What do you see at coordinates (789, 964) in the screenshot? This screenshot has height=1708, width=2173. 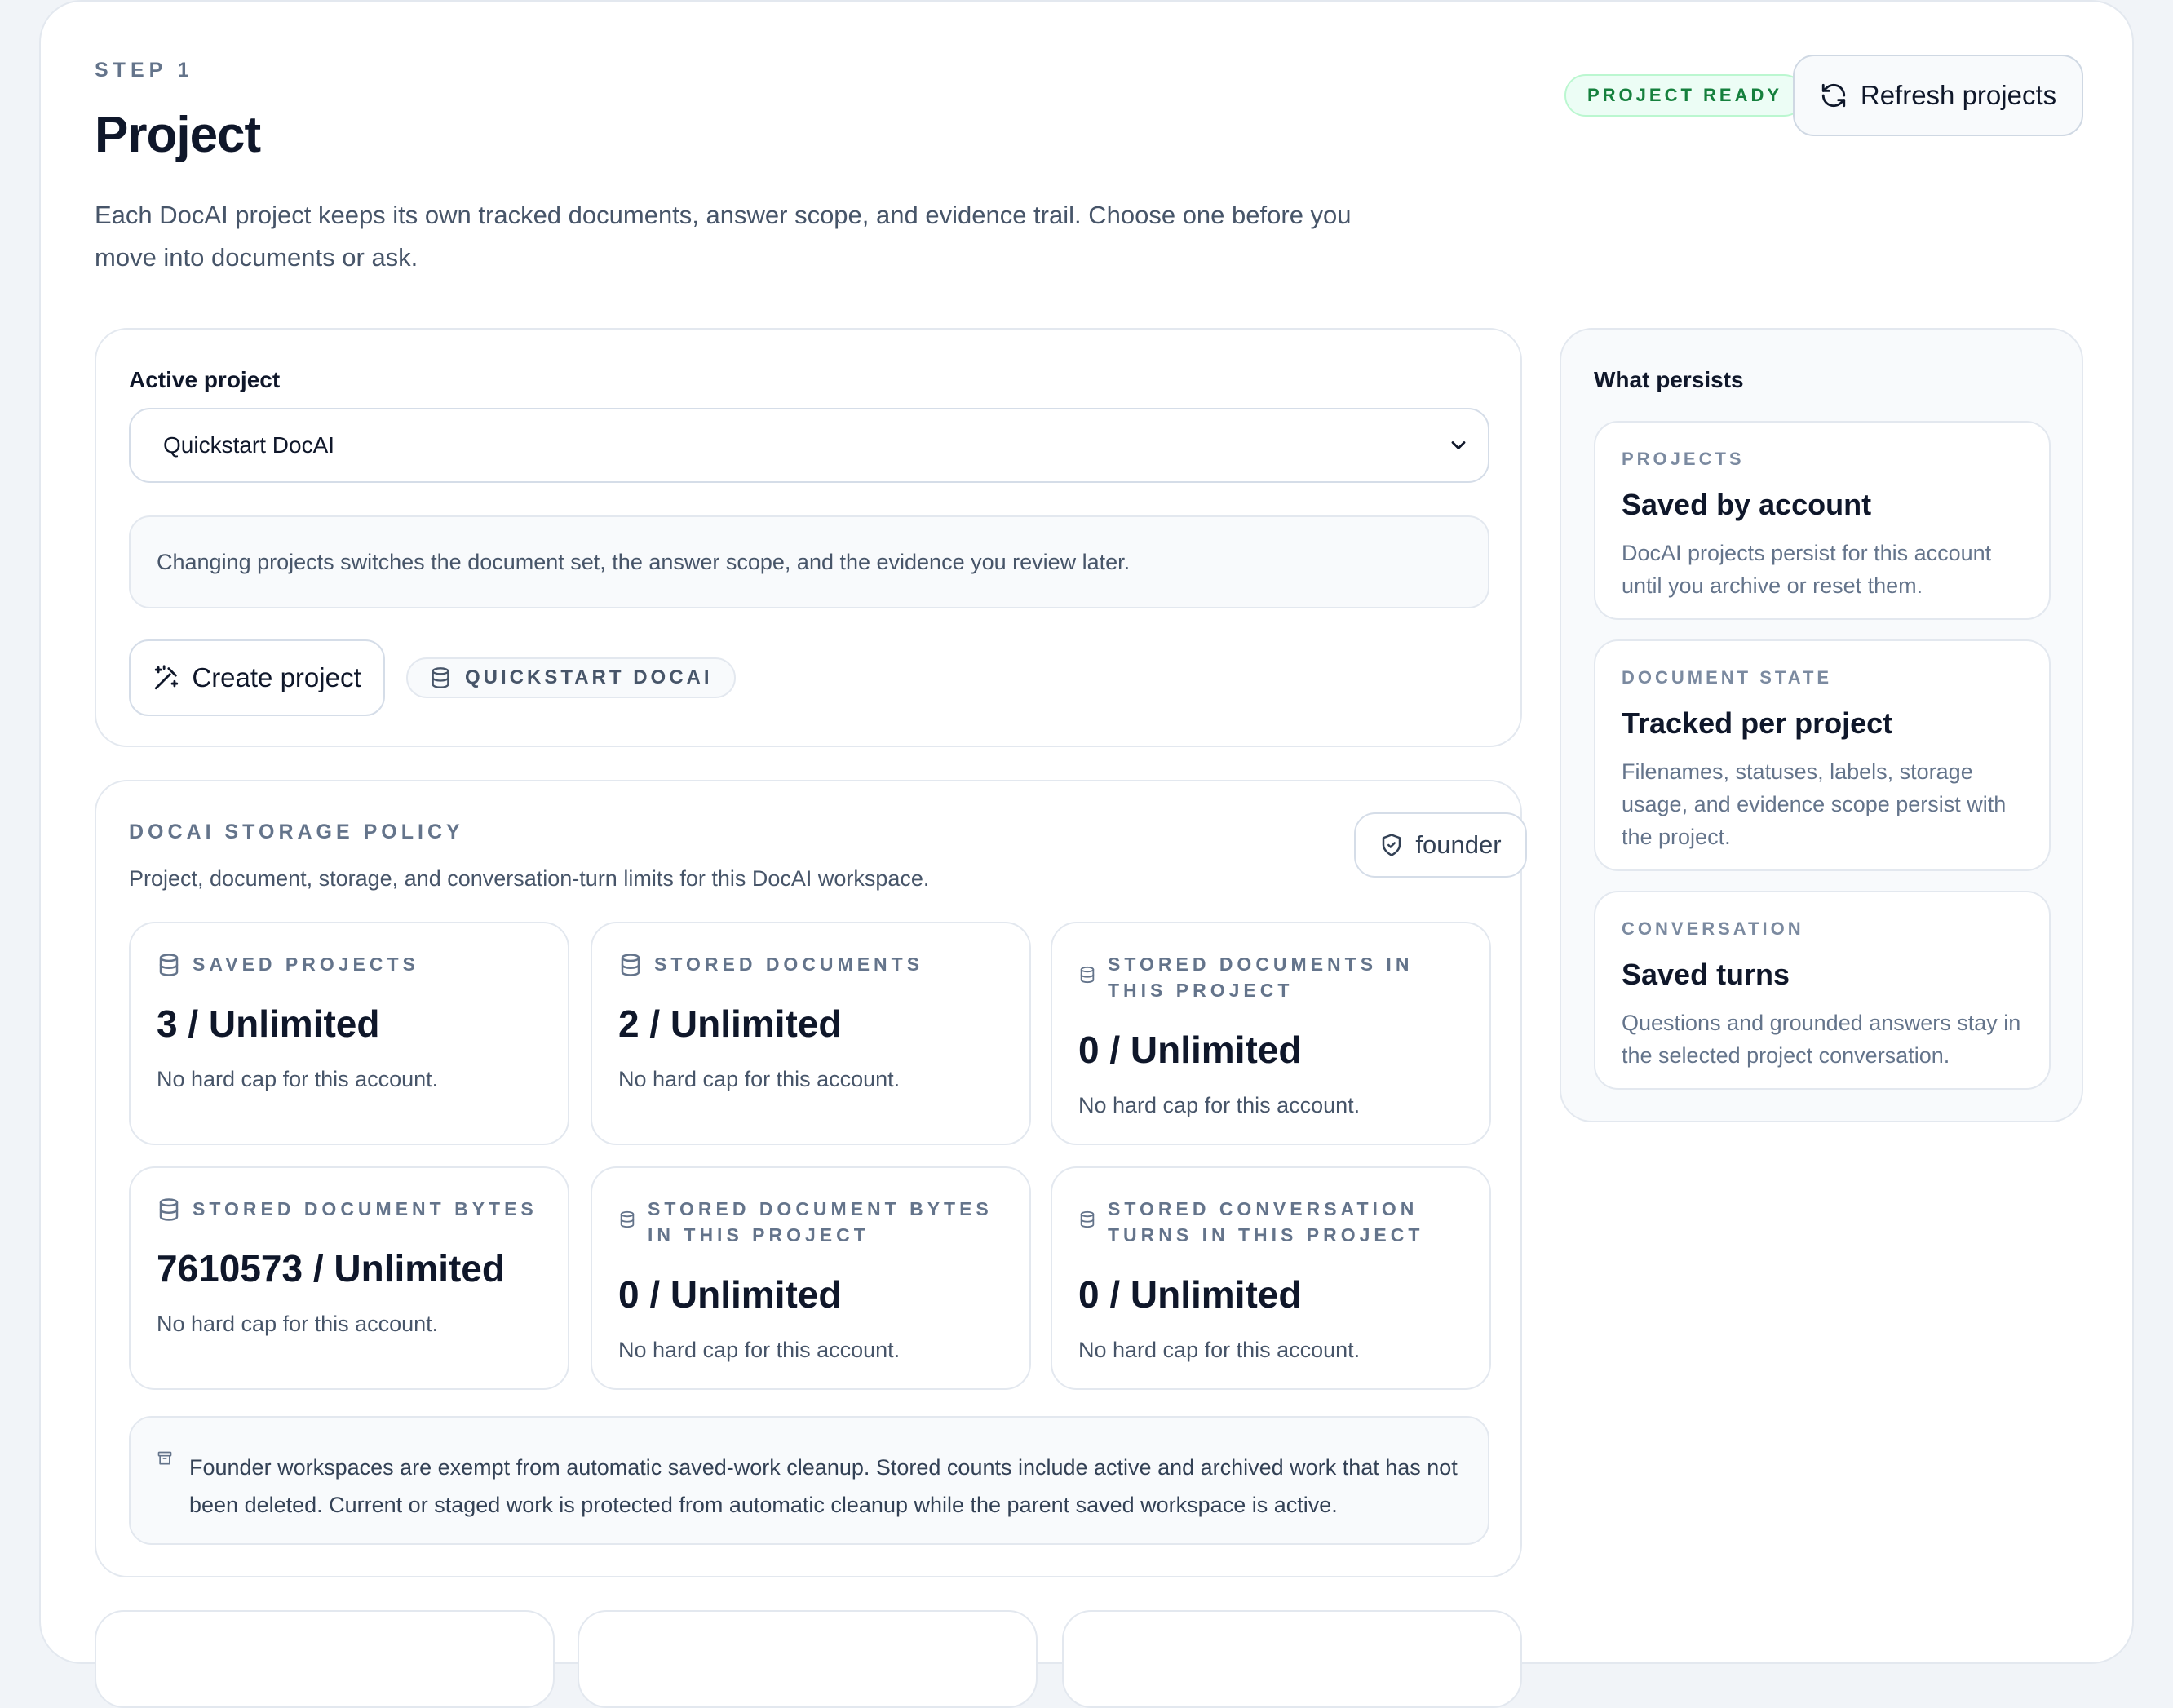 I see `stat-label: STORED DOCUMENTS` at bounding box center [789, 964].